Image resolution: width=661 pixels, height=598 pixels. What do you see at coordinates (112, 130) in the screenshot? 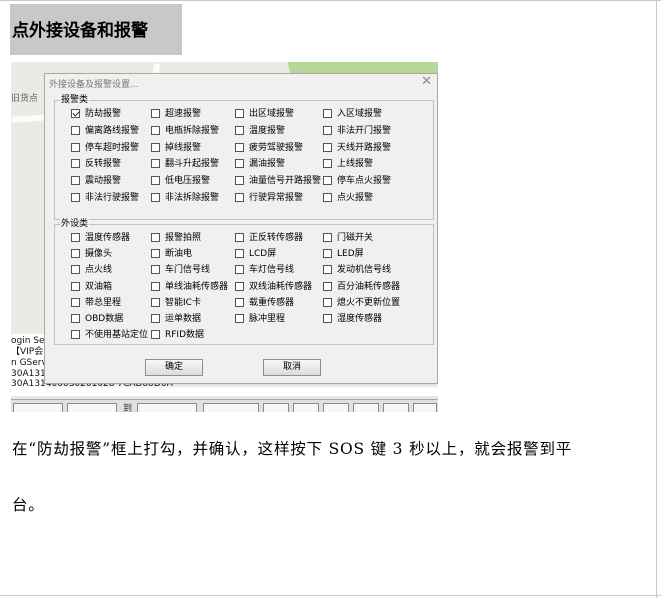
I see `checkbox-label: 偏离路线报警` at bounding box center [112, 130].